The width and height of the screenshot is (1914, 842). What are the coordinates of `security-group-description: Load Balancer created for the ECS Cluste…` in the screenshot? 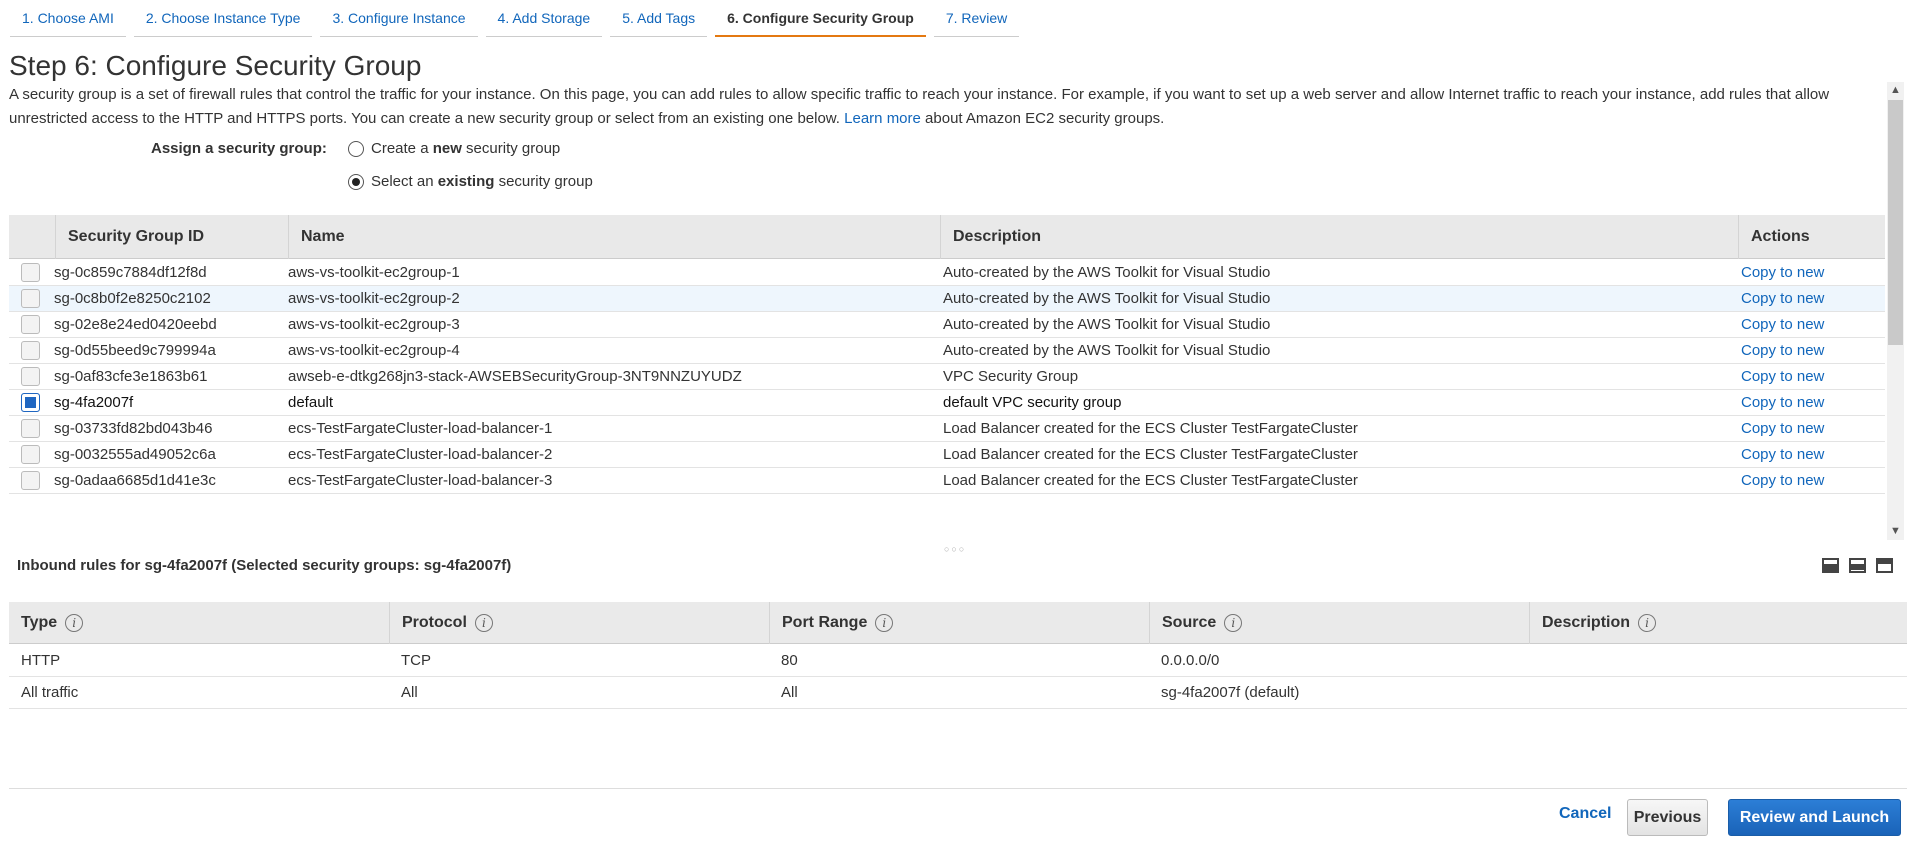 It's located at (1150, 480).